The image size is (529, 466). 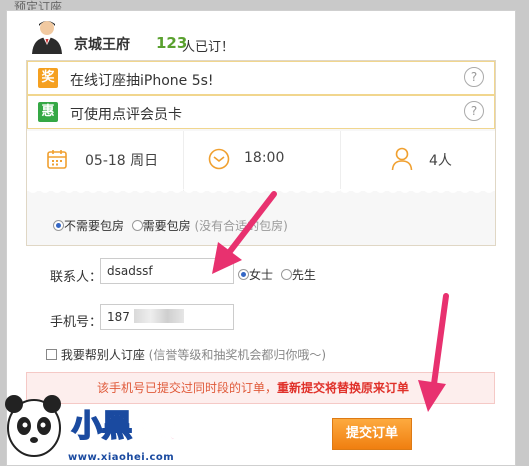 What do you see at coordinates (286, 274) in the screenshot?
I see `gender-male-radio` at bounding box center [286, 274].